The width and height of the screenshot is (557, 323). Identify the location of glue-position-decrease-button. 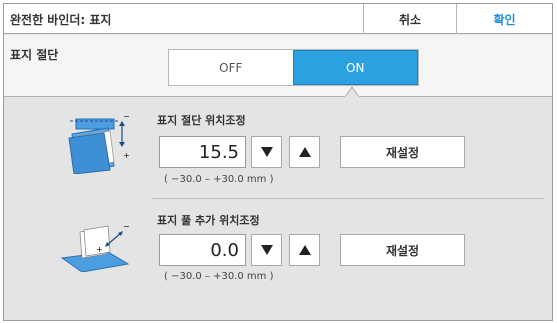
(266, 250).